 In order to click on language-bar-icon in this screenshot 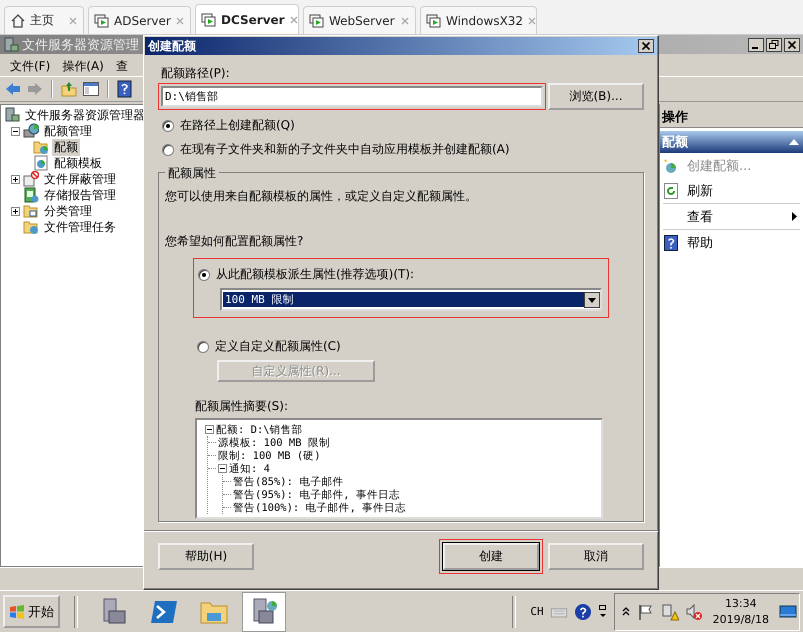, I will do `click(603, 612)`.